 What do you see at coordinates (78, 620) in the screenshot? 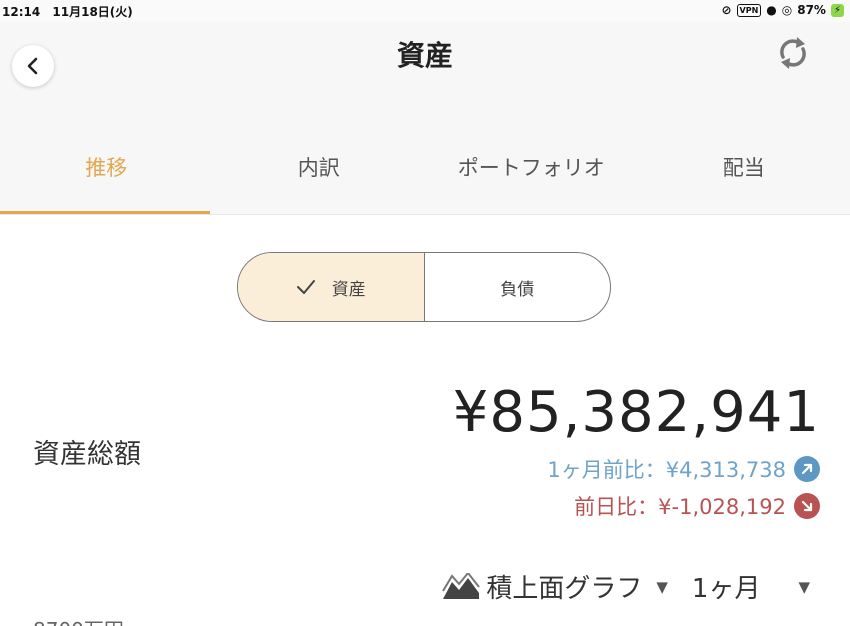
I see `chart-axis-top-label: 8700万円` at bounding box center [78, 620].